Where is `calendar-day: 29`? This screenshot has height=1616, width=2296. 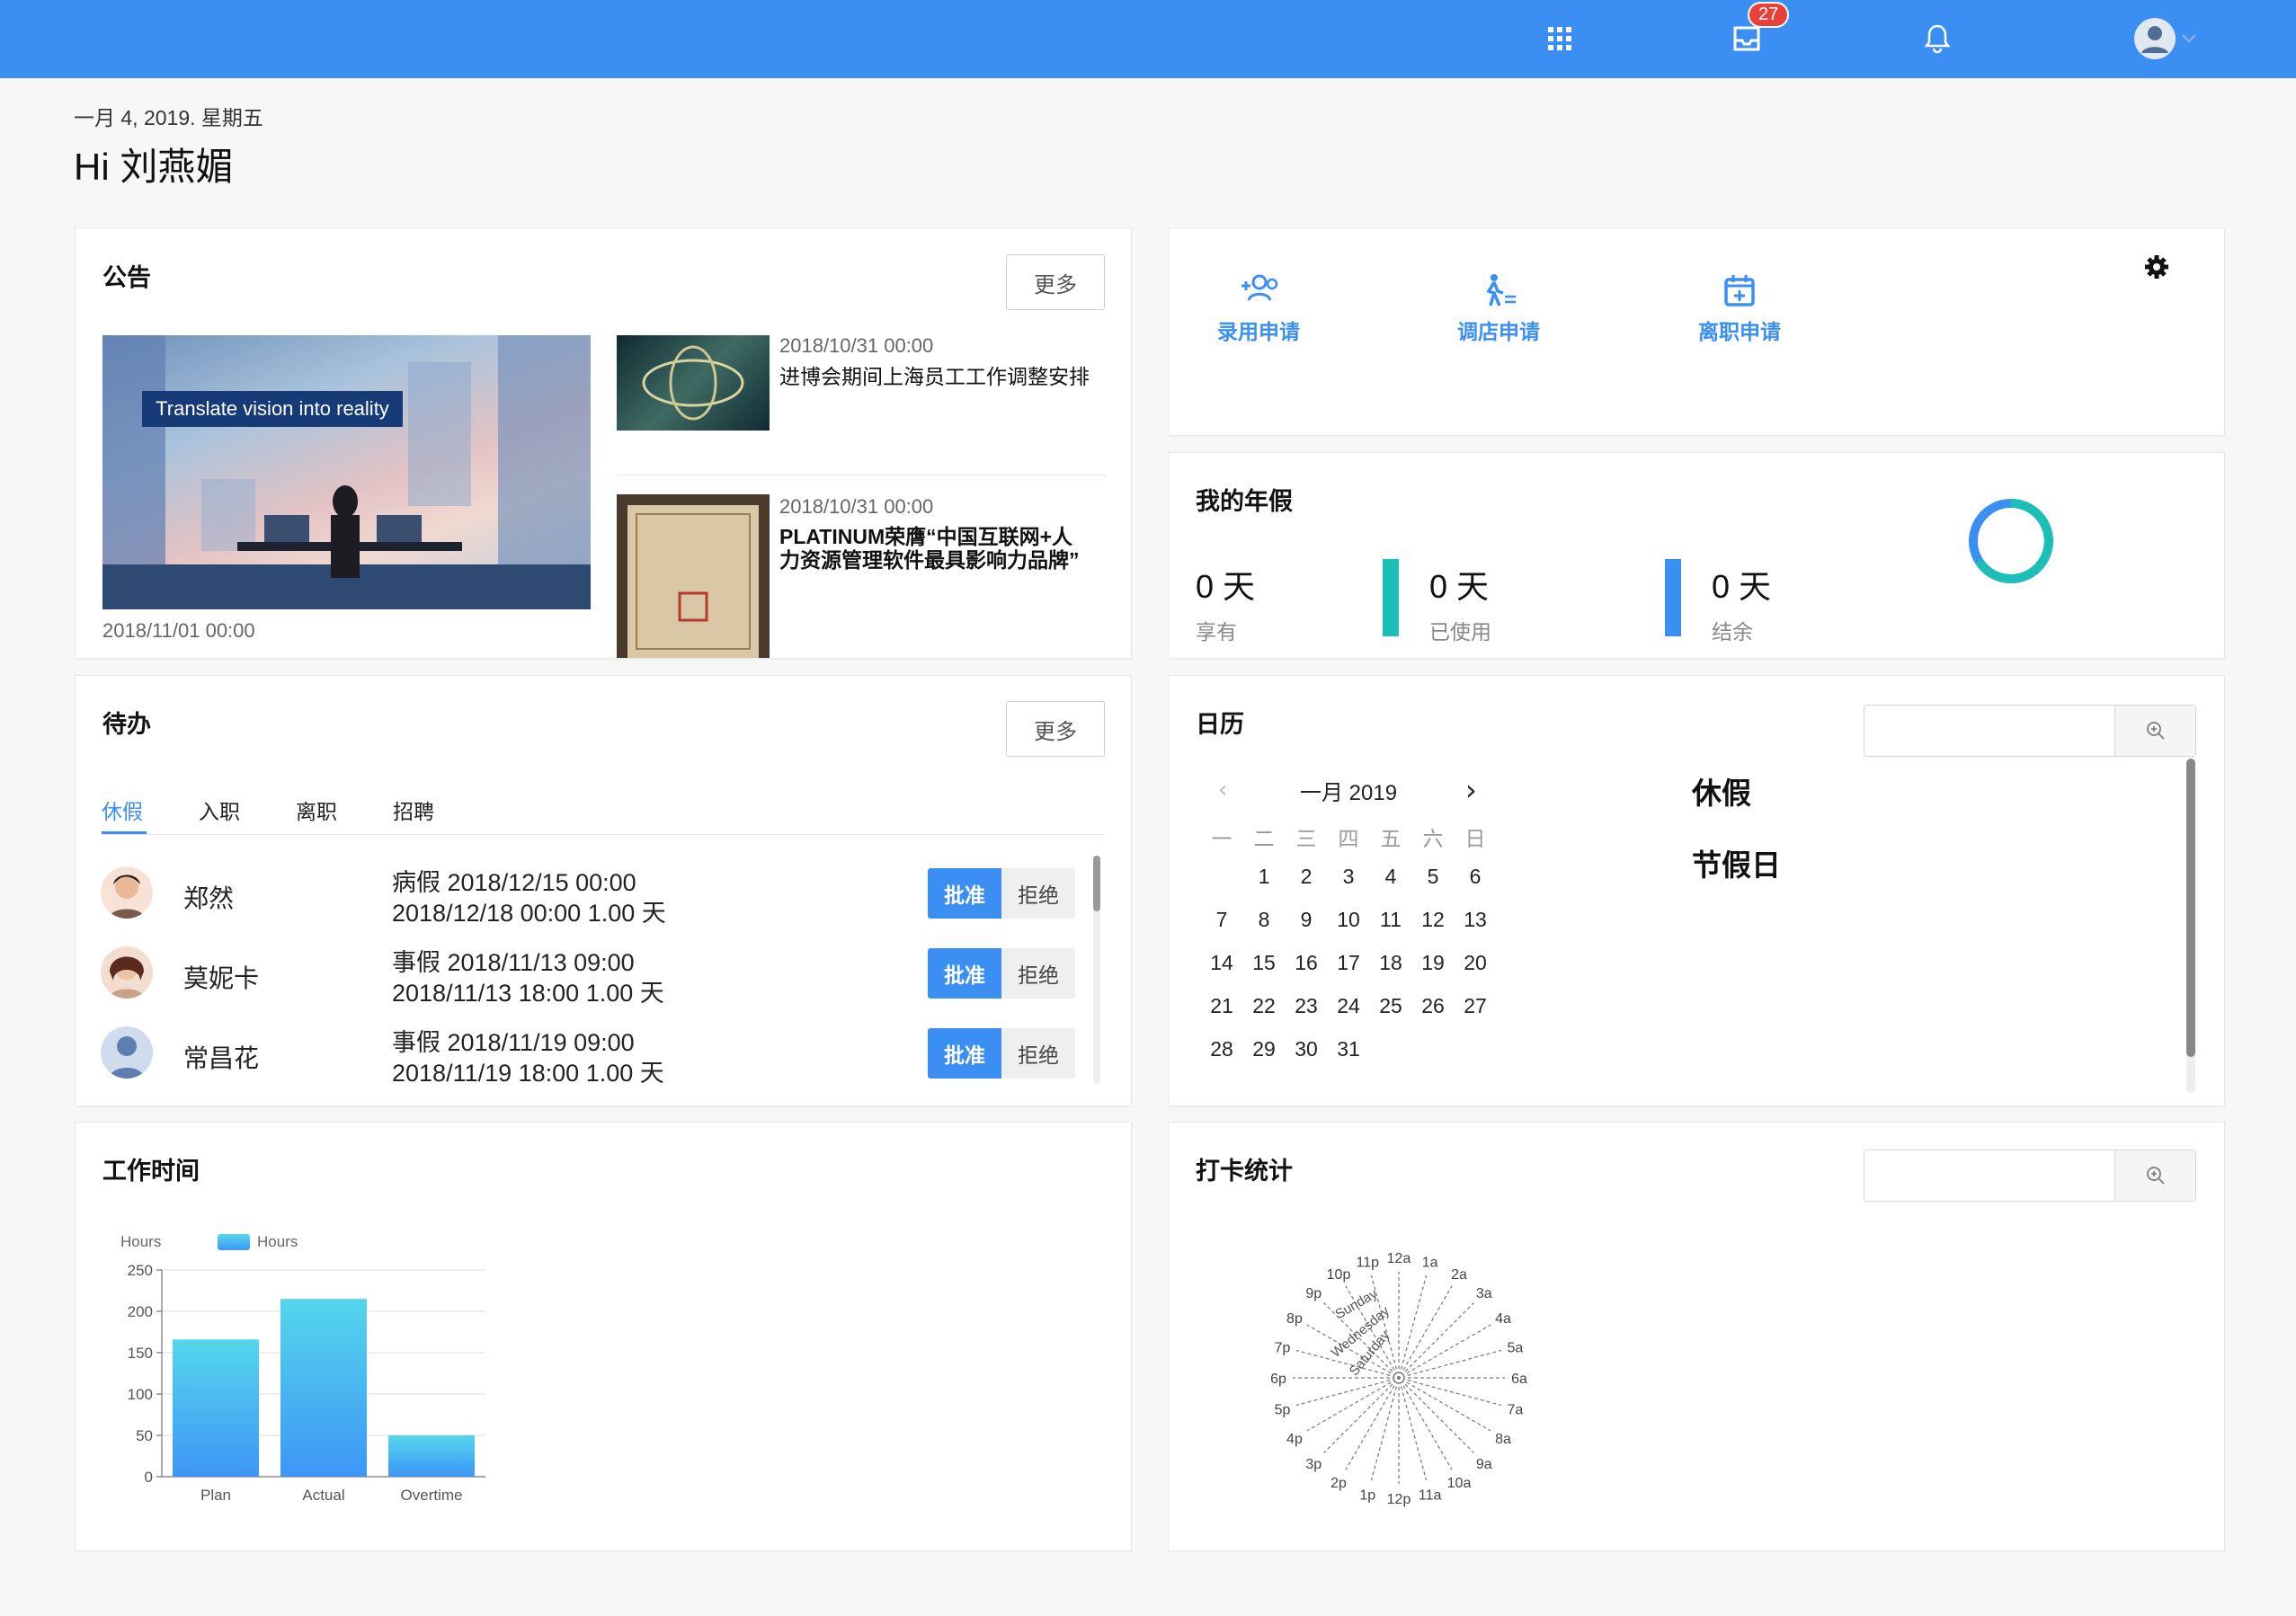 calendar-day: 29 is located at coordinates (1264, 1049).